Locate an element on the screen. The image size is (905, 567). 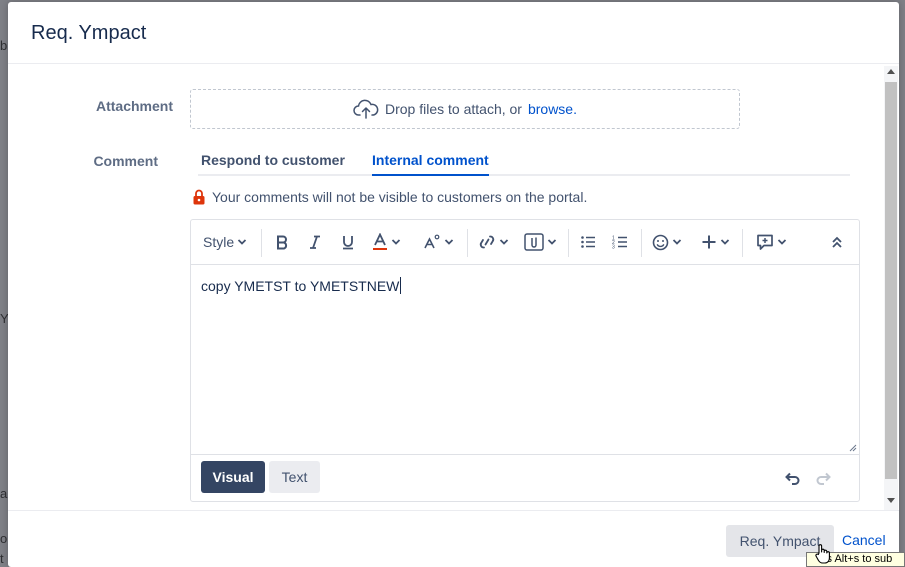
italic-icon is located at coordinates (315, 242).